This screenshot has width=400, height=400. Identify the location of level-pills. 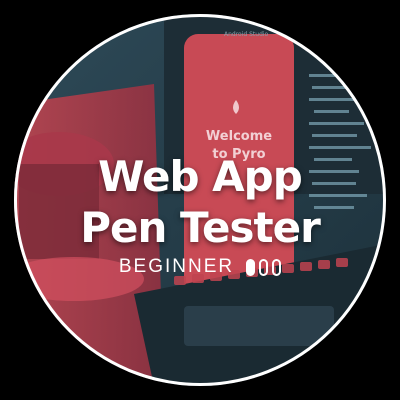
(262, 267).